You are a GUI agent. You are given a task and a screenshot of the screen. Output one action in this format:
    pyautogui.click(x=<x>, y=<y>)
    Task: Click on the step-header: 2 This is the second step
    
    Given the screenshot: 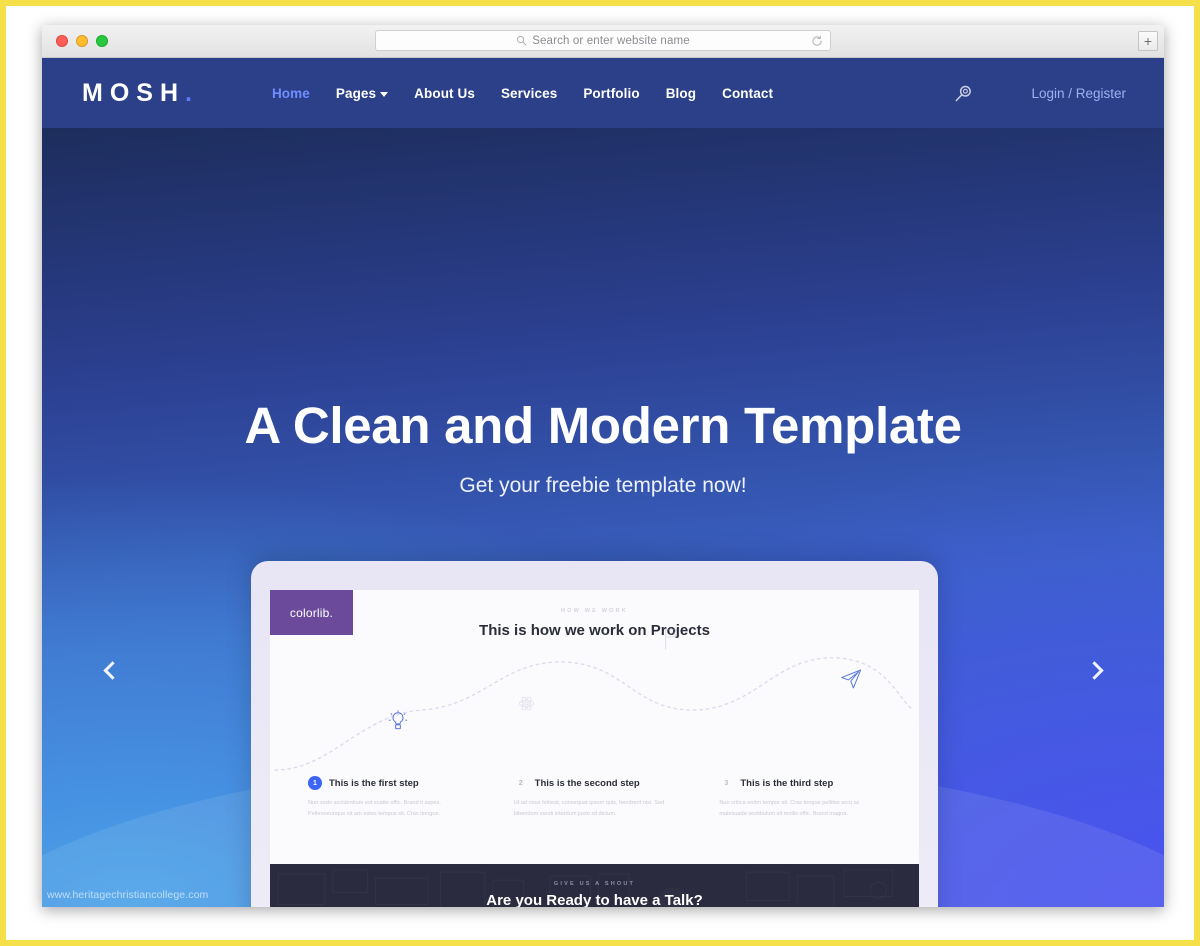 What is the action you would take?
    pyautogui.click(x=604, y=783)
    